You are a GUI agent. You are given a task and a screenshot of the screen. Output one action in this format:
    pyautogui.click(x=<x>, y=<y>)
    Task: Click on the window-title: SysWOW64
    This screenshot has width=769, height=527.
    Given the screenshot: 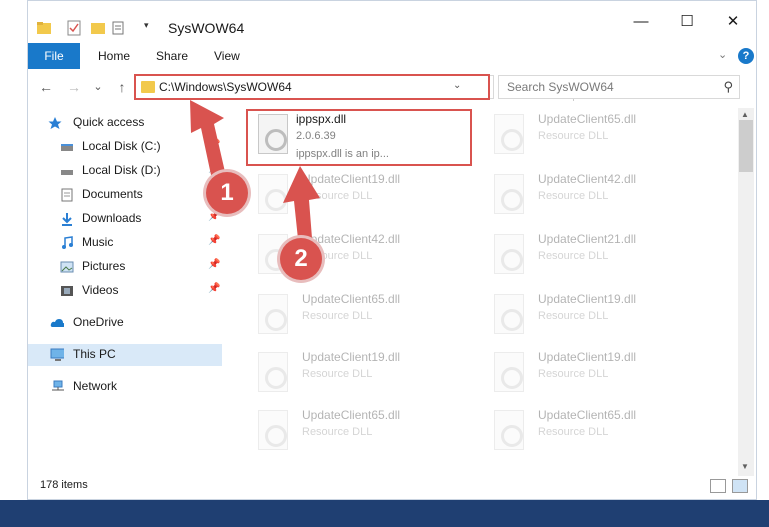 What is the action you would take?
    pyautogui.click(x=206, y=28)
    